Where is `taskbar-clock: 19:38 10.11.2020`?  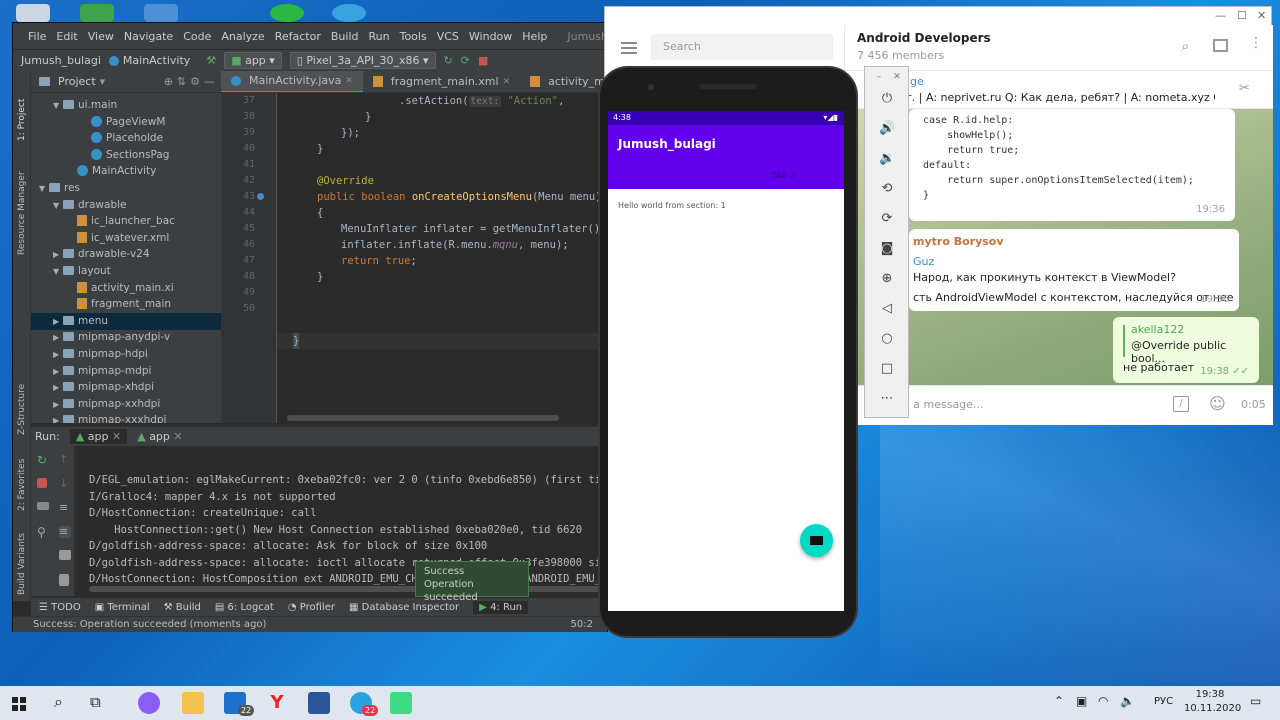
taskbar-clock: 19:38 10.11.2020 is located at coordinates (1212, 702).